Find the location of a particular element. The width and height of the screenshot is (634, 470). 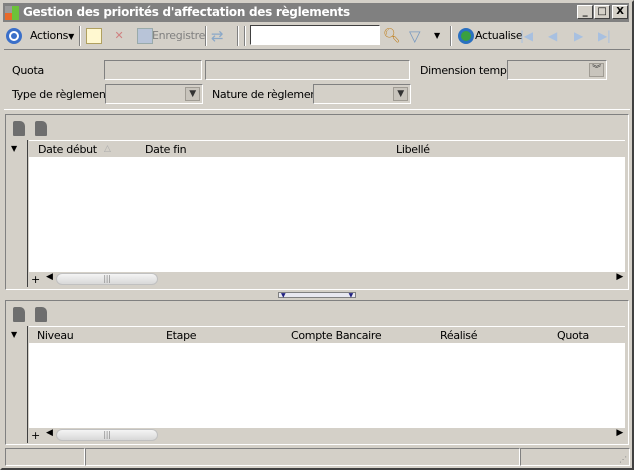

dimension-temps-select: ︾ is located at coordinates (557, 70).